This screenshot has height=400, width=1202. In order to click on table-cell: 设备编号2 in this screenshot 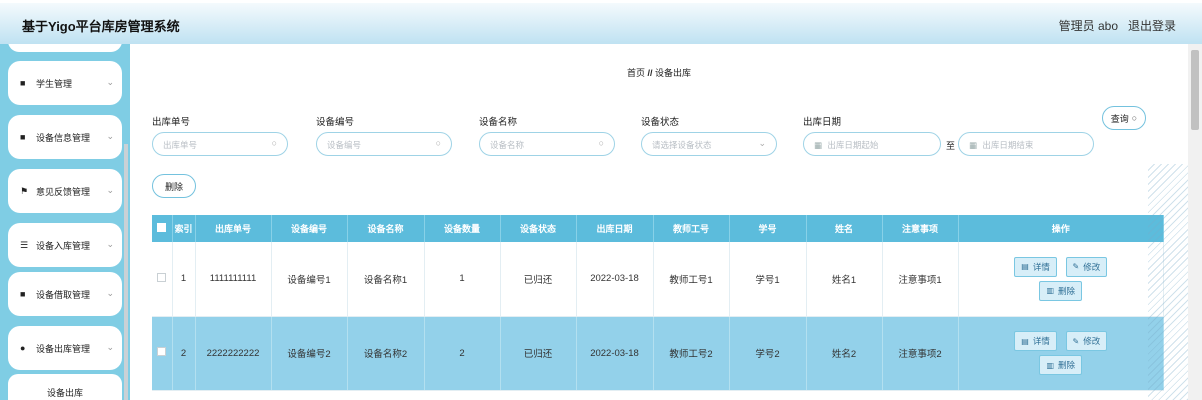, I will do `click(309, 353)`.